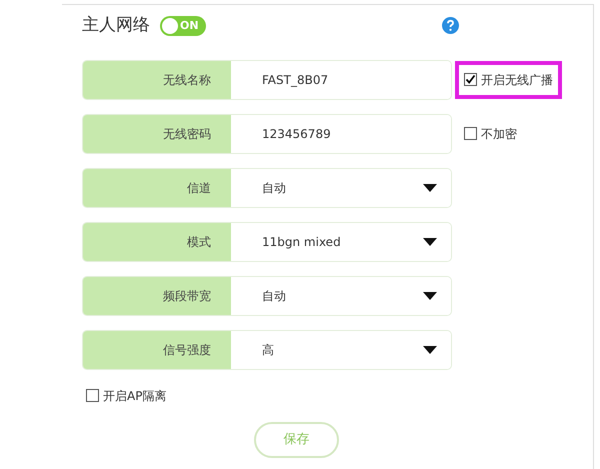 This screenshot has width=600, height=469. I want to click on field-label: 信道, so click(157, 187).